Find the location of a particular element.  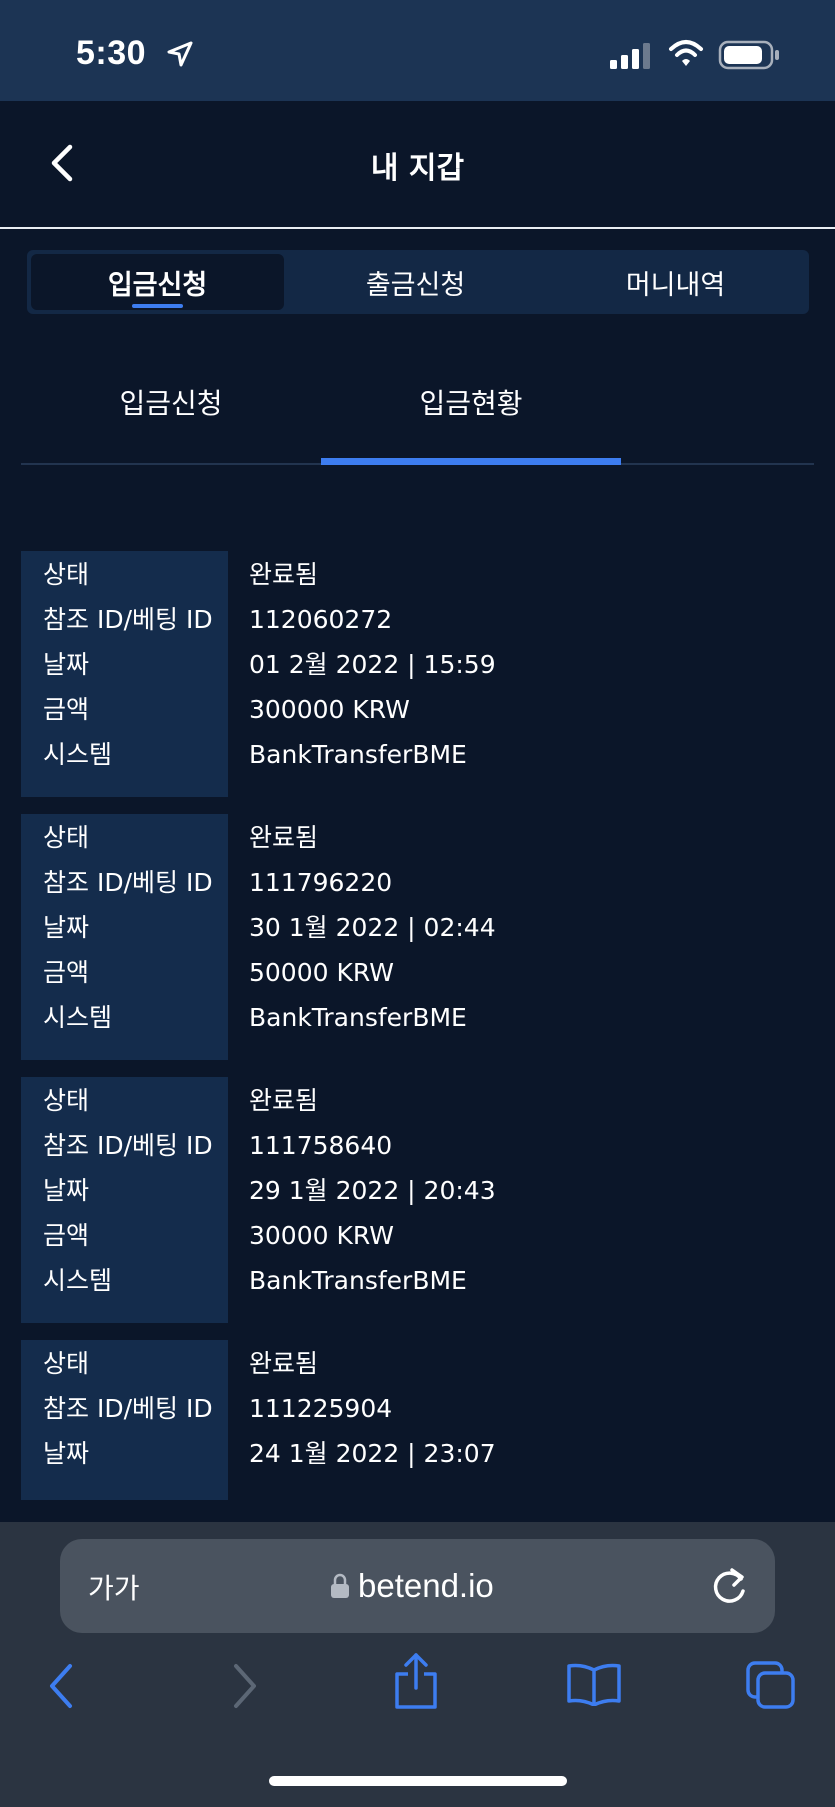

bookmarks-icon is located at coordinates (594, 1684).